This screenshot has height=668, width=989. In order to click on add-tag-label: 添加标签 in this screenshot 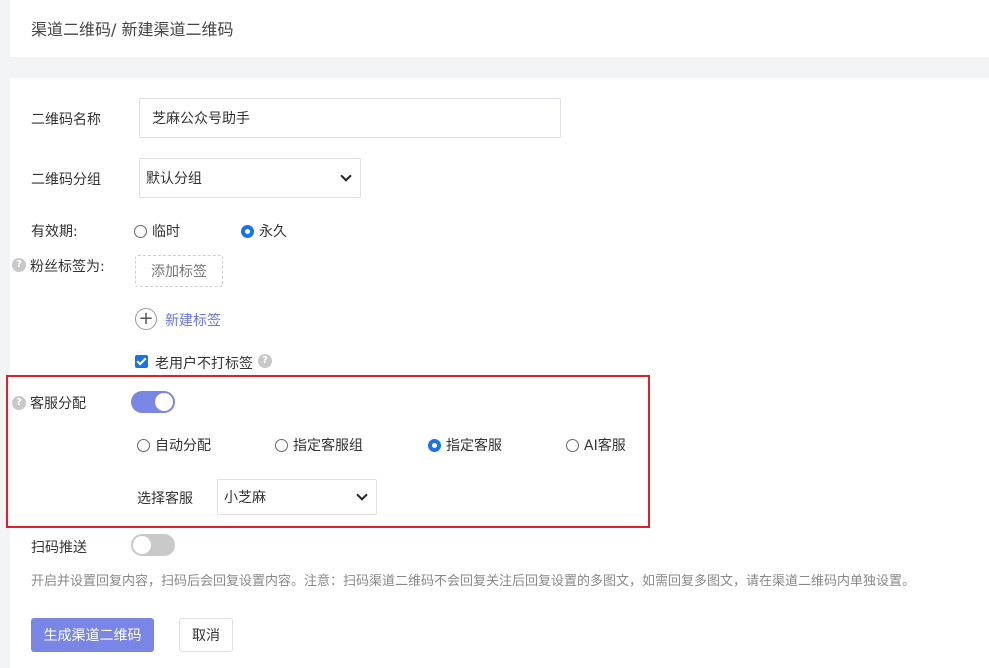, I will do `click(179, 272)`.